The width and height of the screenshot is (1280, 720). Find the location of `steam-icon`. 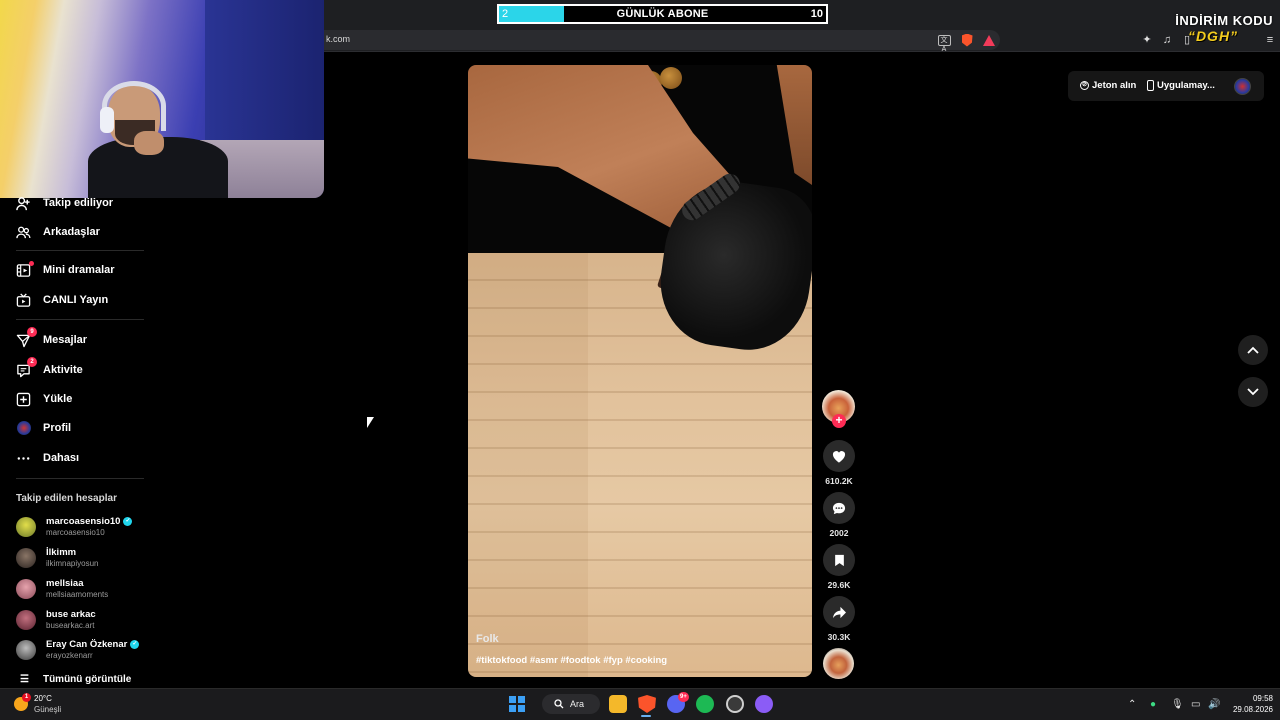

steam-icon is located at coordinates (735, 704).